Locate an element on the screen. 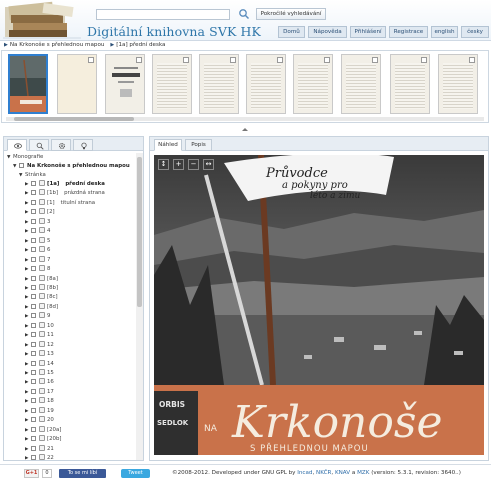 Image resolution: width=491 pixels, height=480 pixels. zoom-out-button: − is located at coordinates (193, 164).